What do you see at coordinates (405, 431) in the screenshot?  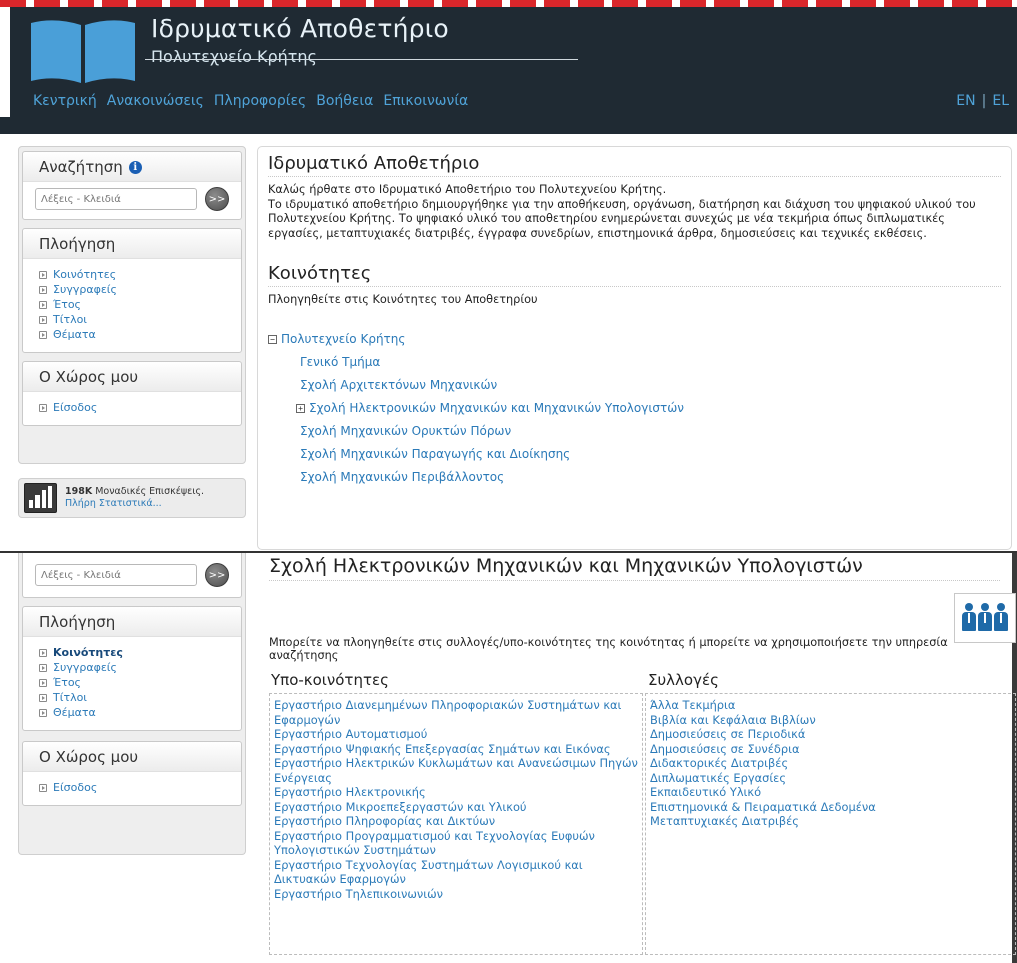 I see `tree-item-label: Σχολή Μηχανικών Ορυκτών Πόρων` at bounding box center [405, 431].